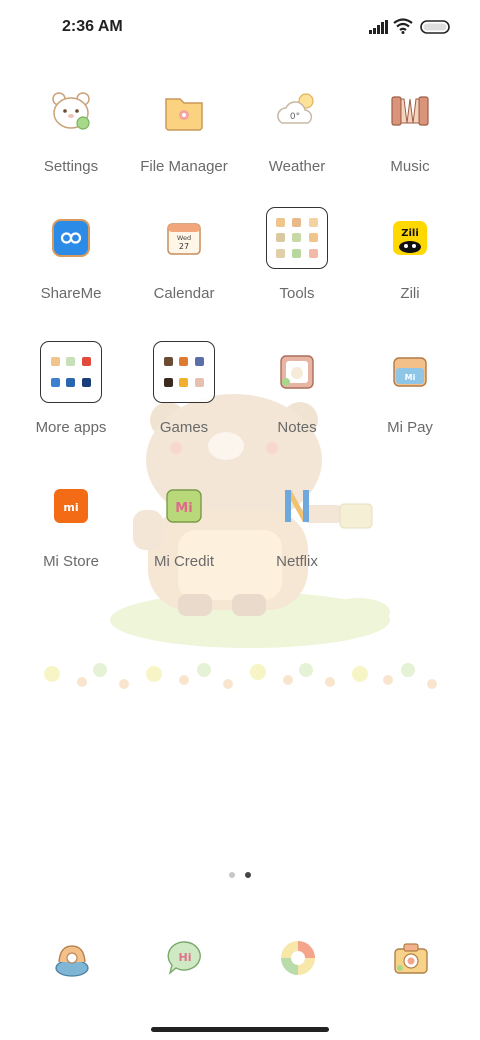 This screenshot has height=1040, width=480. I want to click on app-notes: Notes, so click(297, 391).